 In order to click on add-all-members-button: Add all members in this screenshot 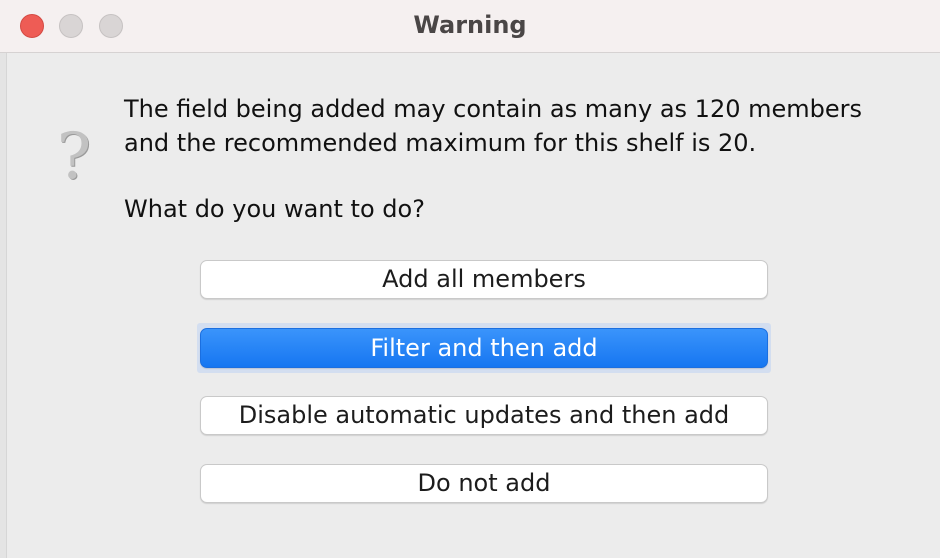, I will do `click(484, 279)`.